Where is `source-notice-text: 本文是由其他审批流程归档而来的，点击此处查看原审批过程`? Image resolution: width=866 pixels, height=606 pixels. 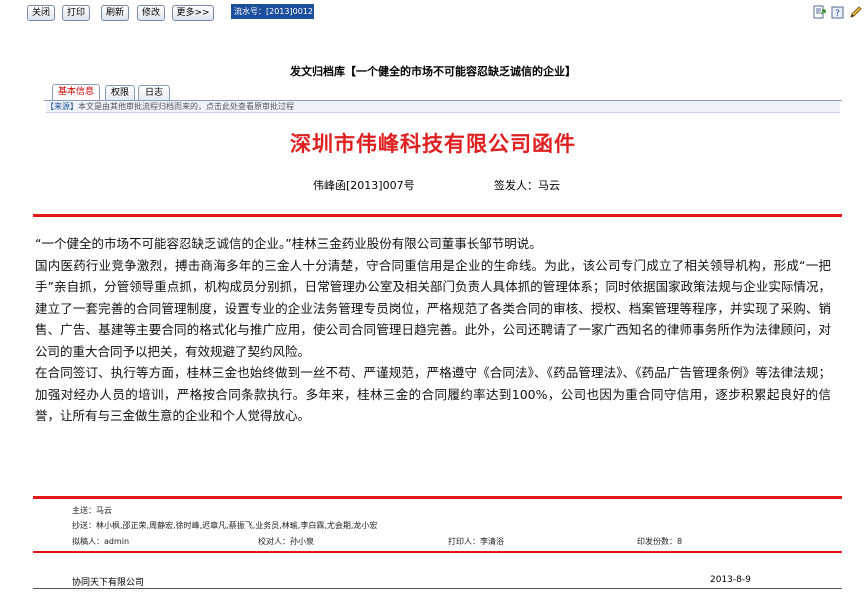 source-notice-text: 本文是由其他审批流程归档而来的，点击此处查看原审批过程 is located at coordinates (186, 106).